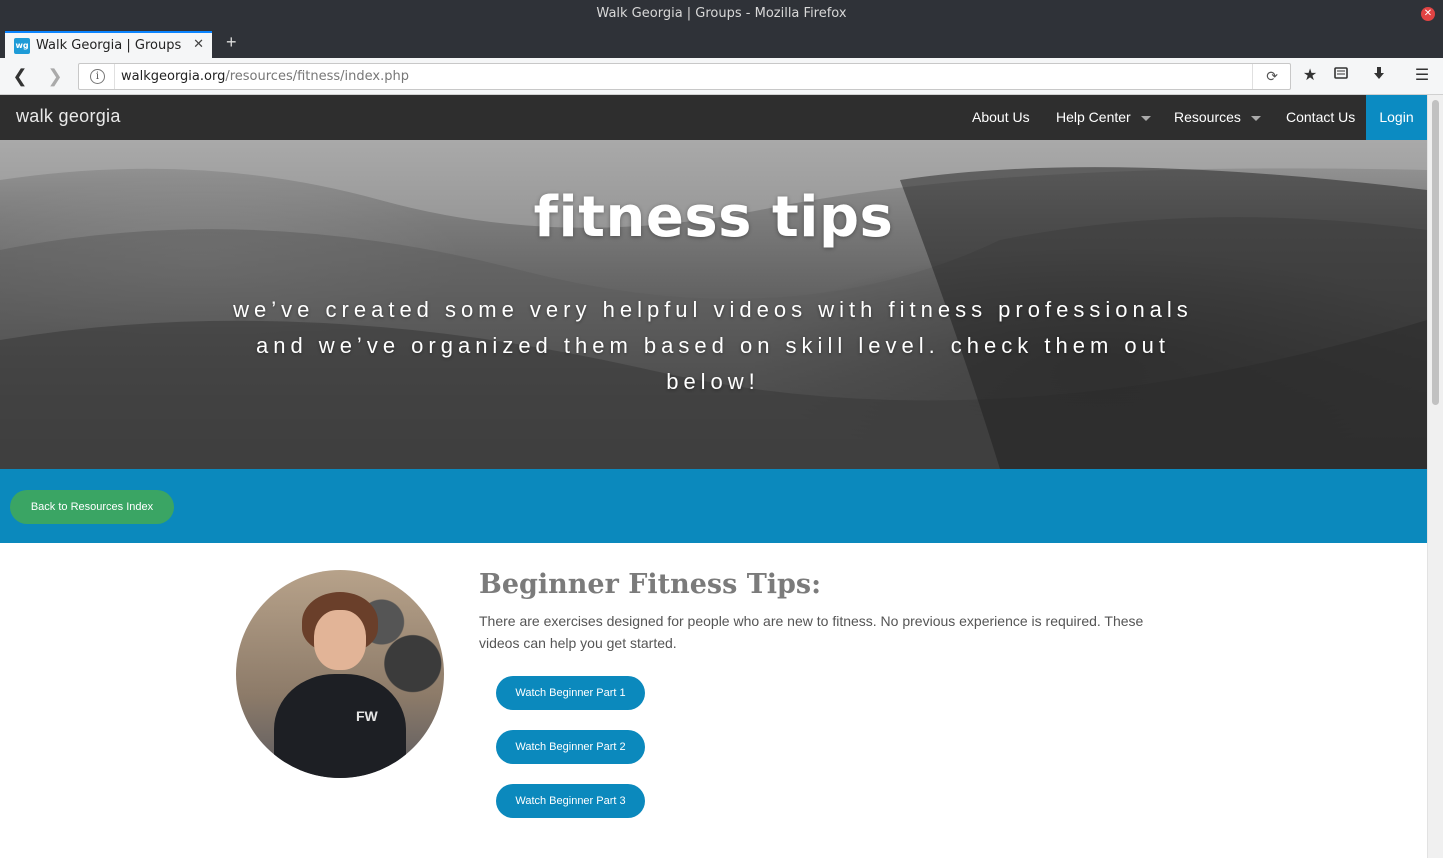  Describe the element at coordinates (1320, 117) in the screenshot. I see `nav-contact-us: Contact Us` at that location.